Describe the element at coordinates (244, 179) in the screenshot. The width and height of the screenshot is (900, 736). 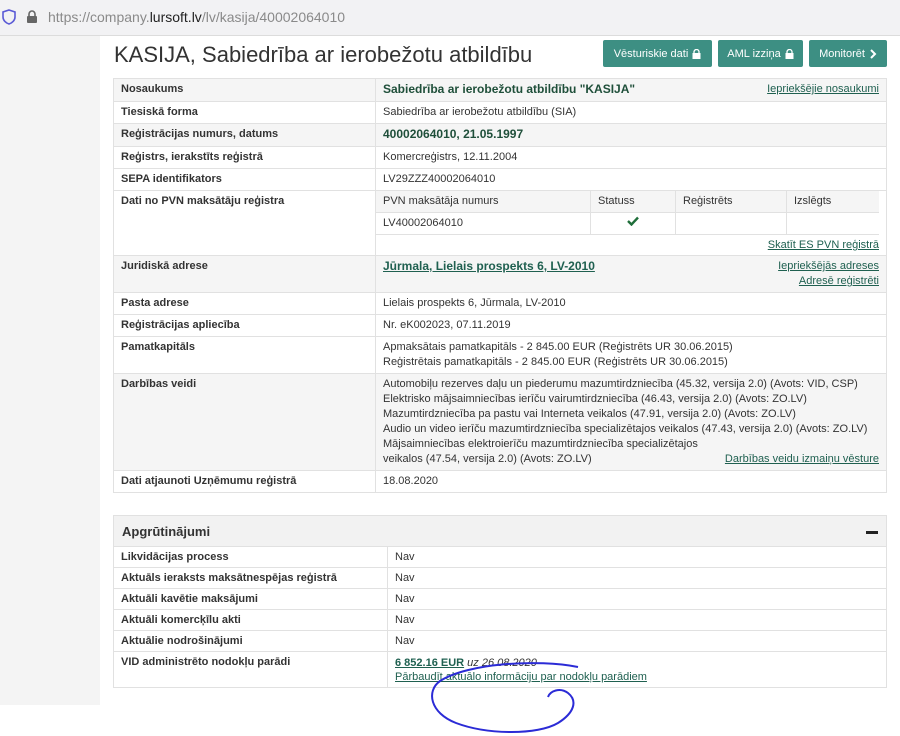
I see `row-label: SEPA identifikators` at that location.